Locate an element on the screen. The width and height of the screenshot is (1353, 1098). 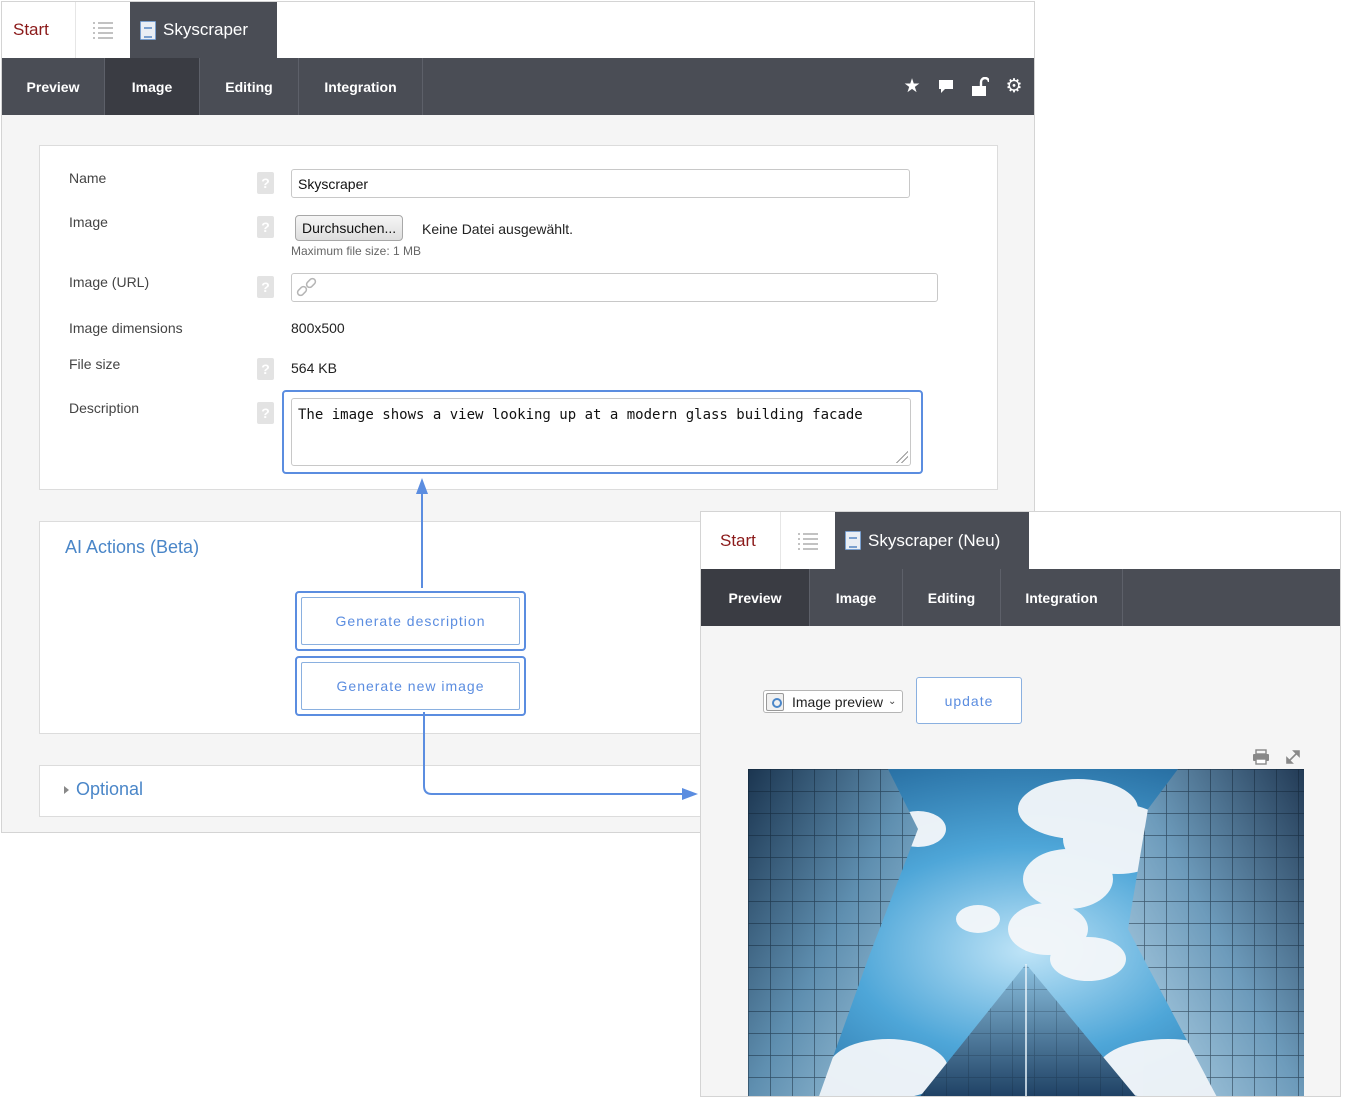
caret-right-icon is located at coordinates (66, 790).